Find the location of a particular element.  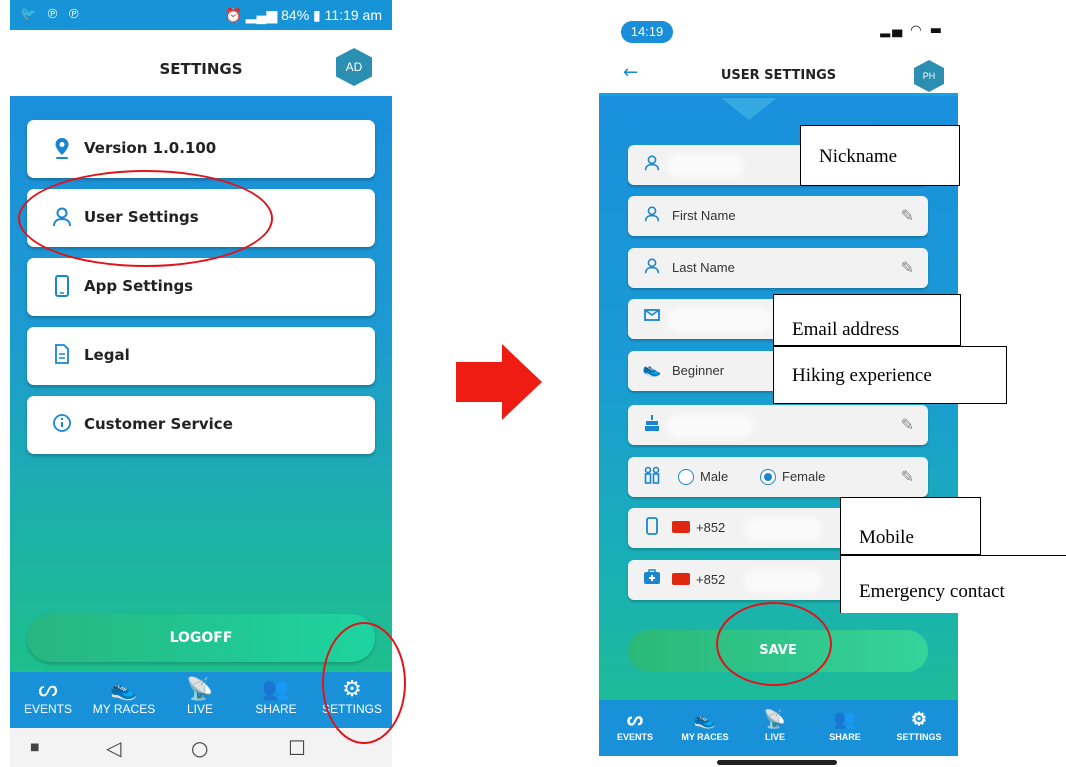

menu-label: App Settings is located at coordinates (139, 286).